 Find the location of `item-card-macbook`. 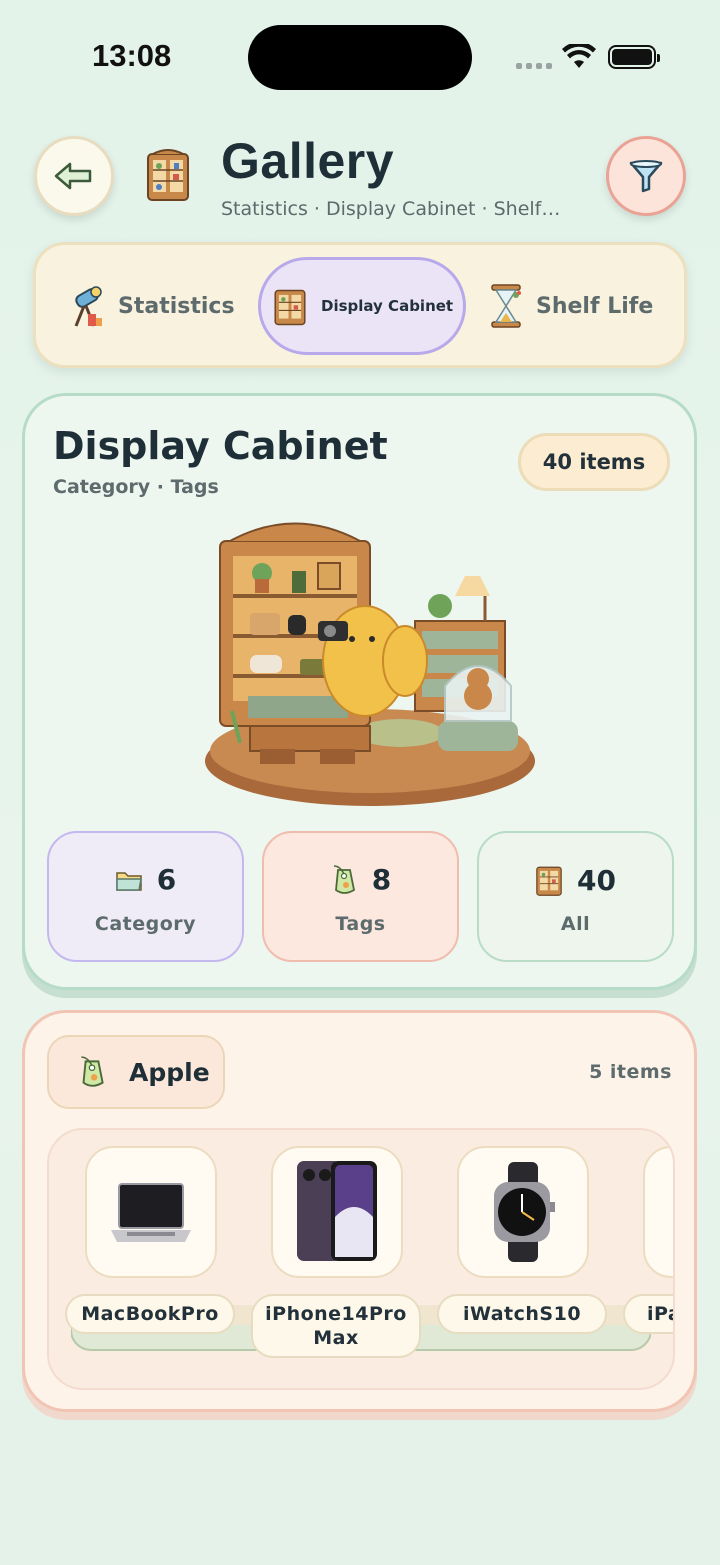

item-card-macbook is located at coordinates (151, 1212).